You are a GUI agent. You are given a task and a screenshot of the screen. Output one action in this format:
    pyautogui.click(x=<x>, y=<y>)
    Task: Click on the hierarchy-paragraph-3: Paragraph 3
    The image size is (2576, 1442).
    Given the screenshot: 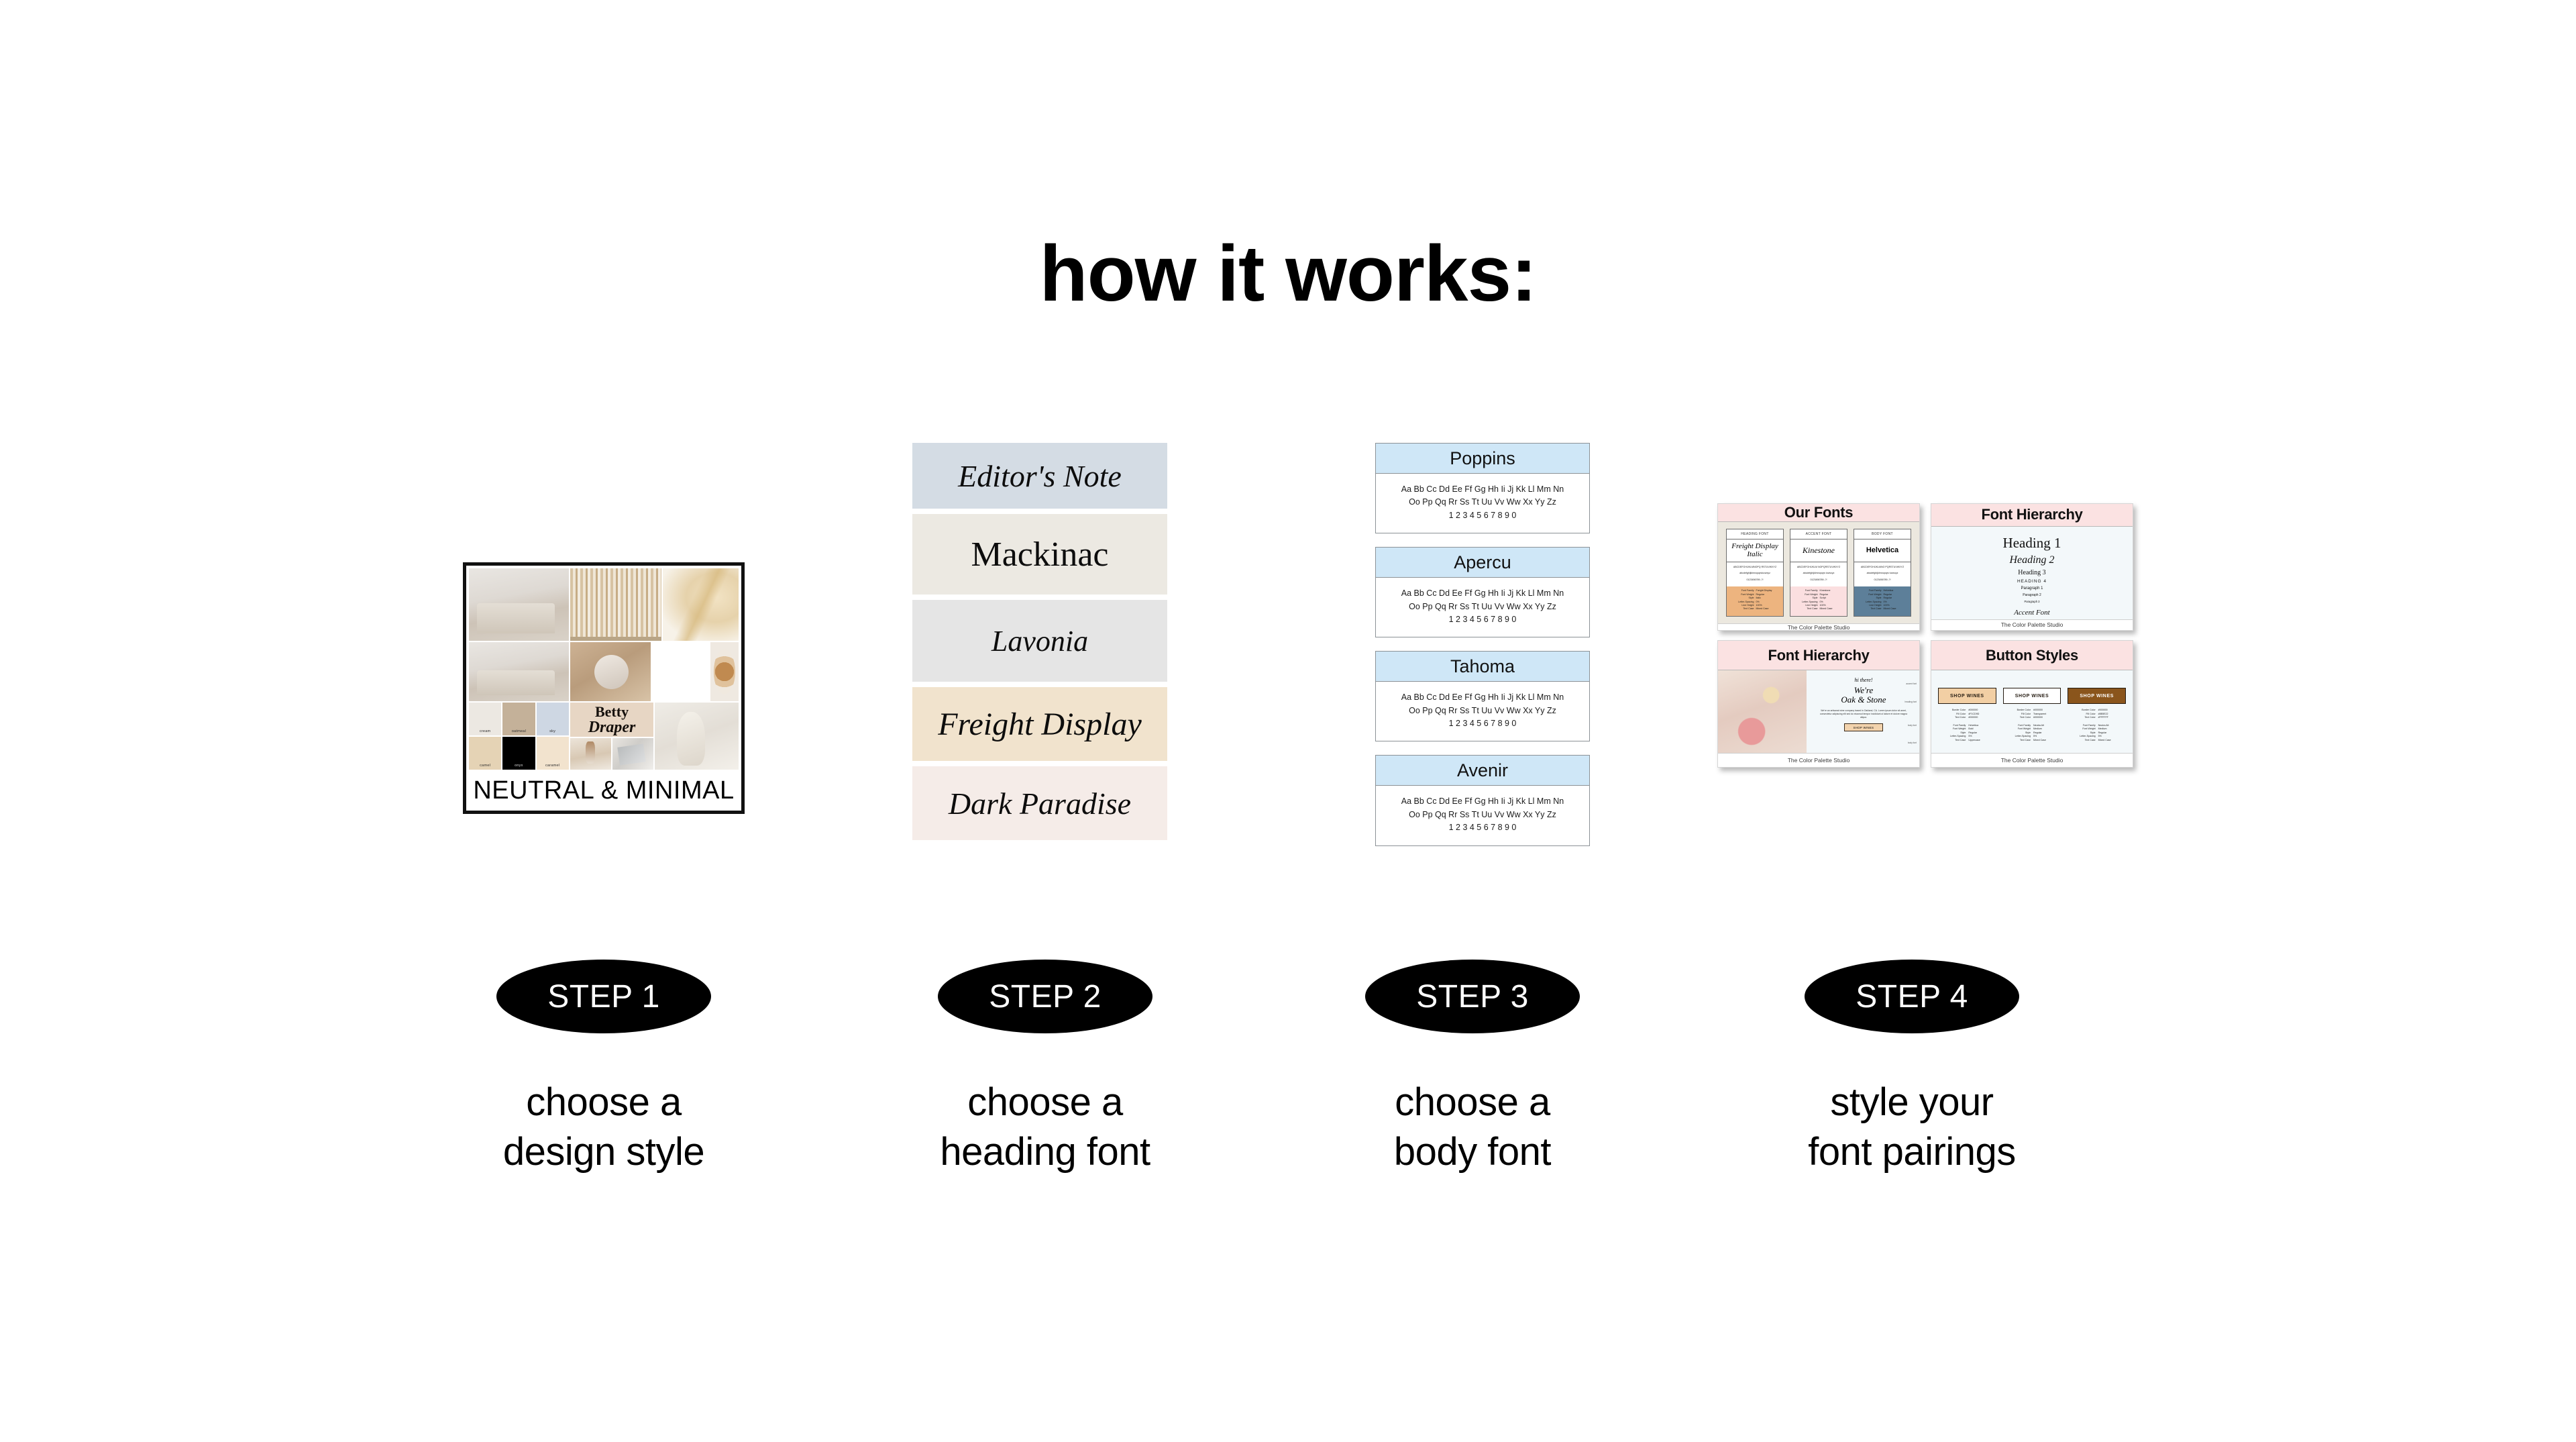 What is the action you would take?
    pyautogui.click(x=2032, y=601)
    